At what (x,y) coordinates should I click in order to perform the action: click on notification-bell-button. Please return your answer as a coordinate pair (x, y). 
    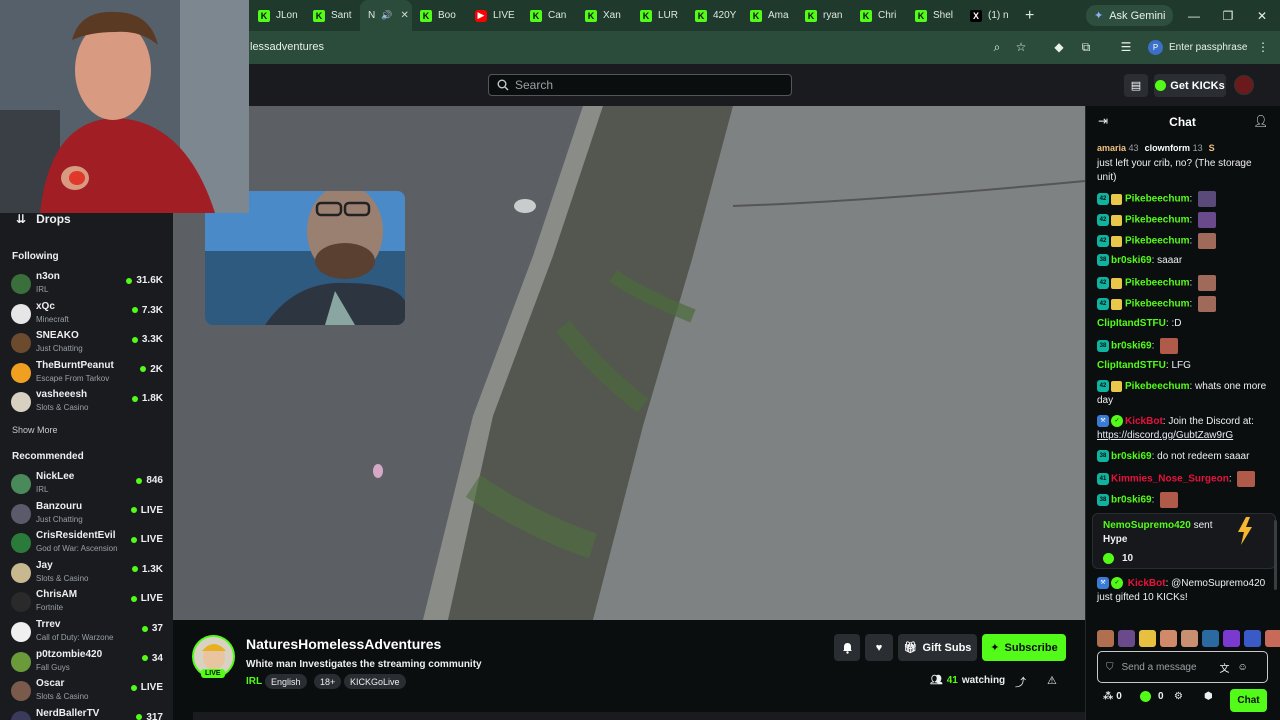
    Looking at the image, I should click on (847, 647).